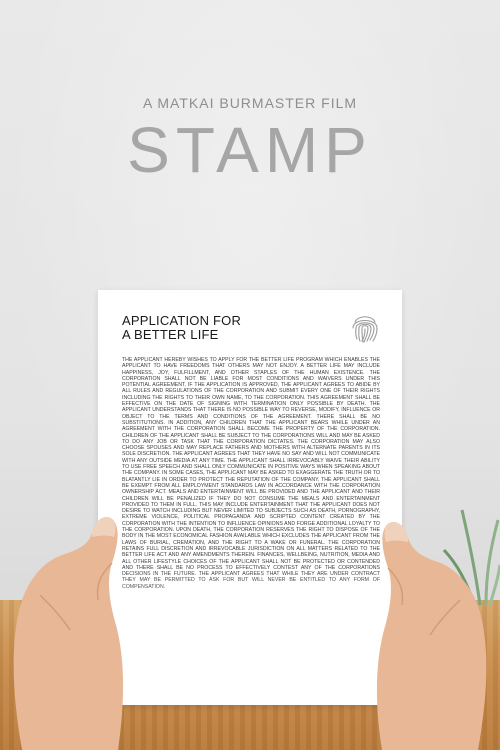  What do you see at coordinates (425, 630) in the screenshot?
I see `right-hand` at bounding box center [425, 630].